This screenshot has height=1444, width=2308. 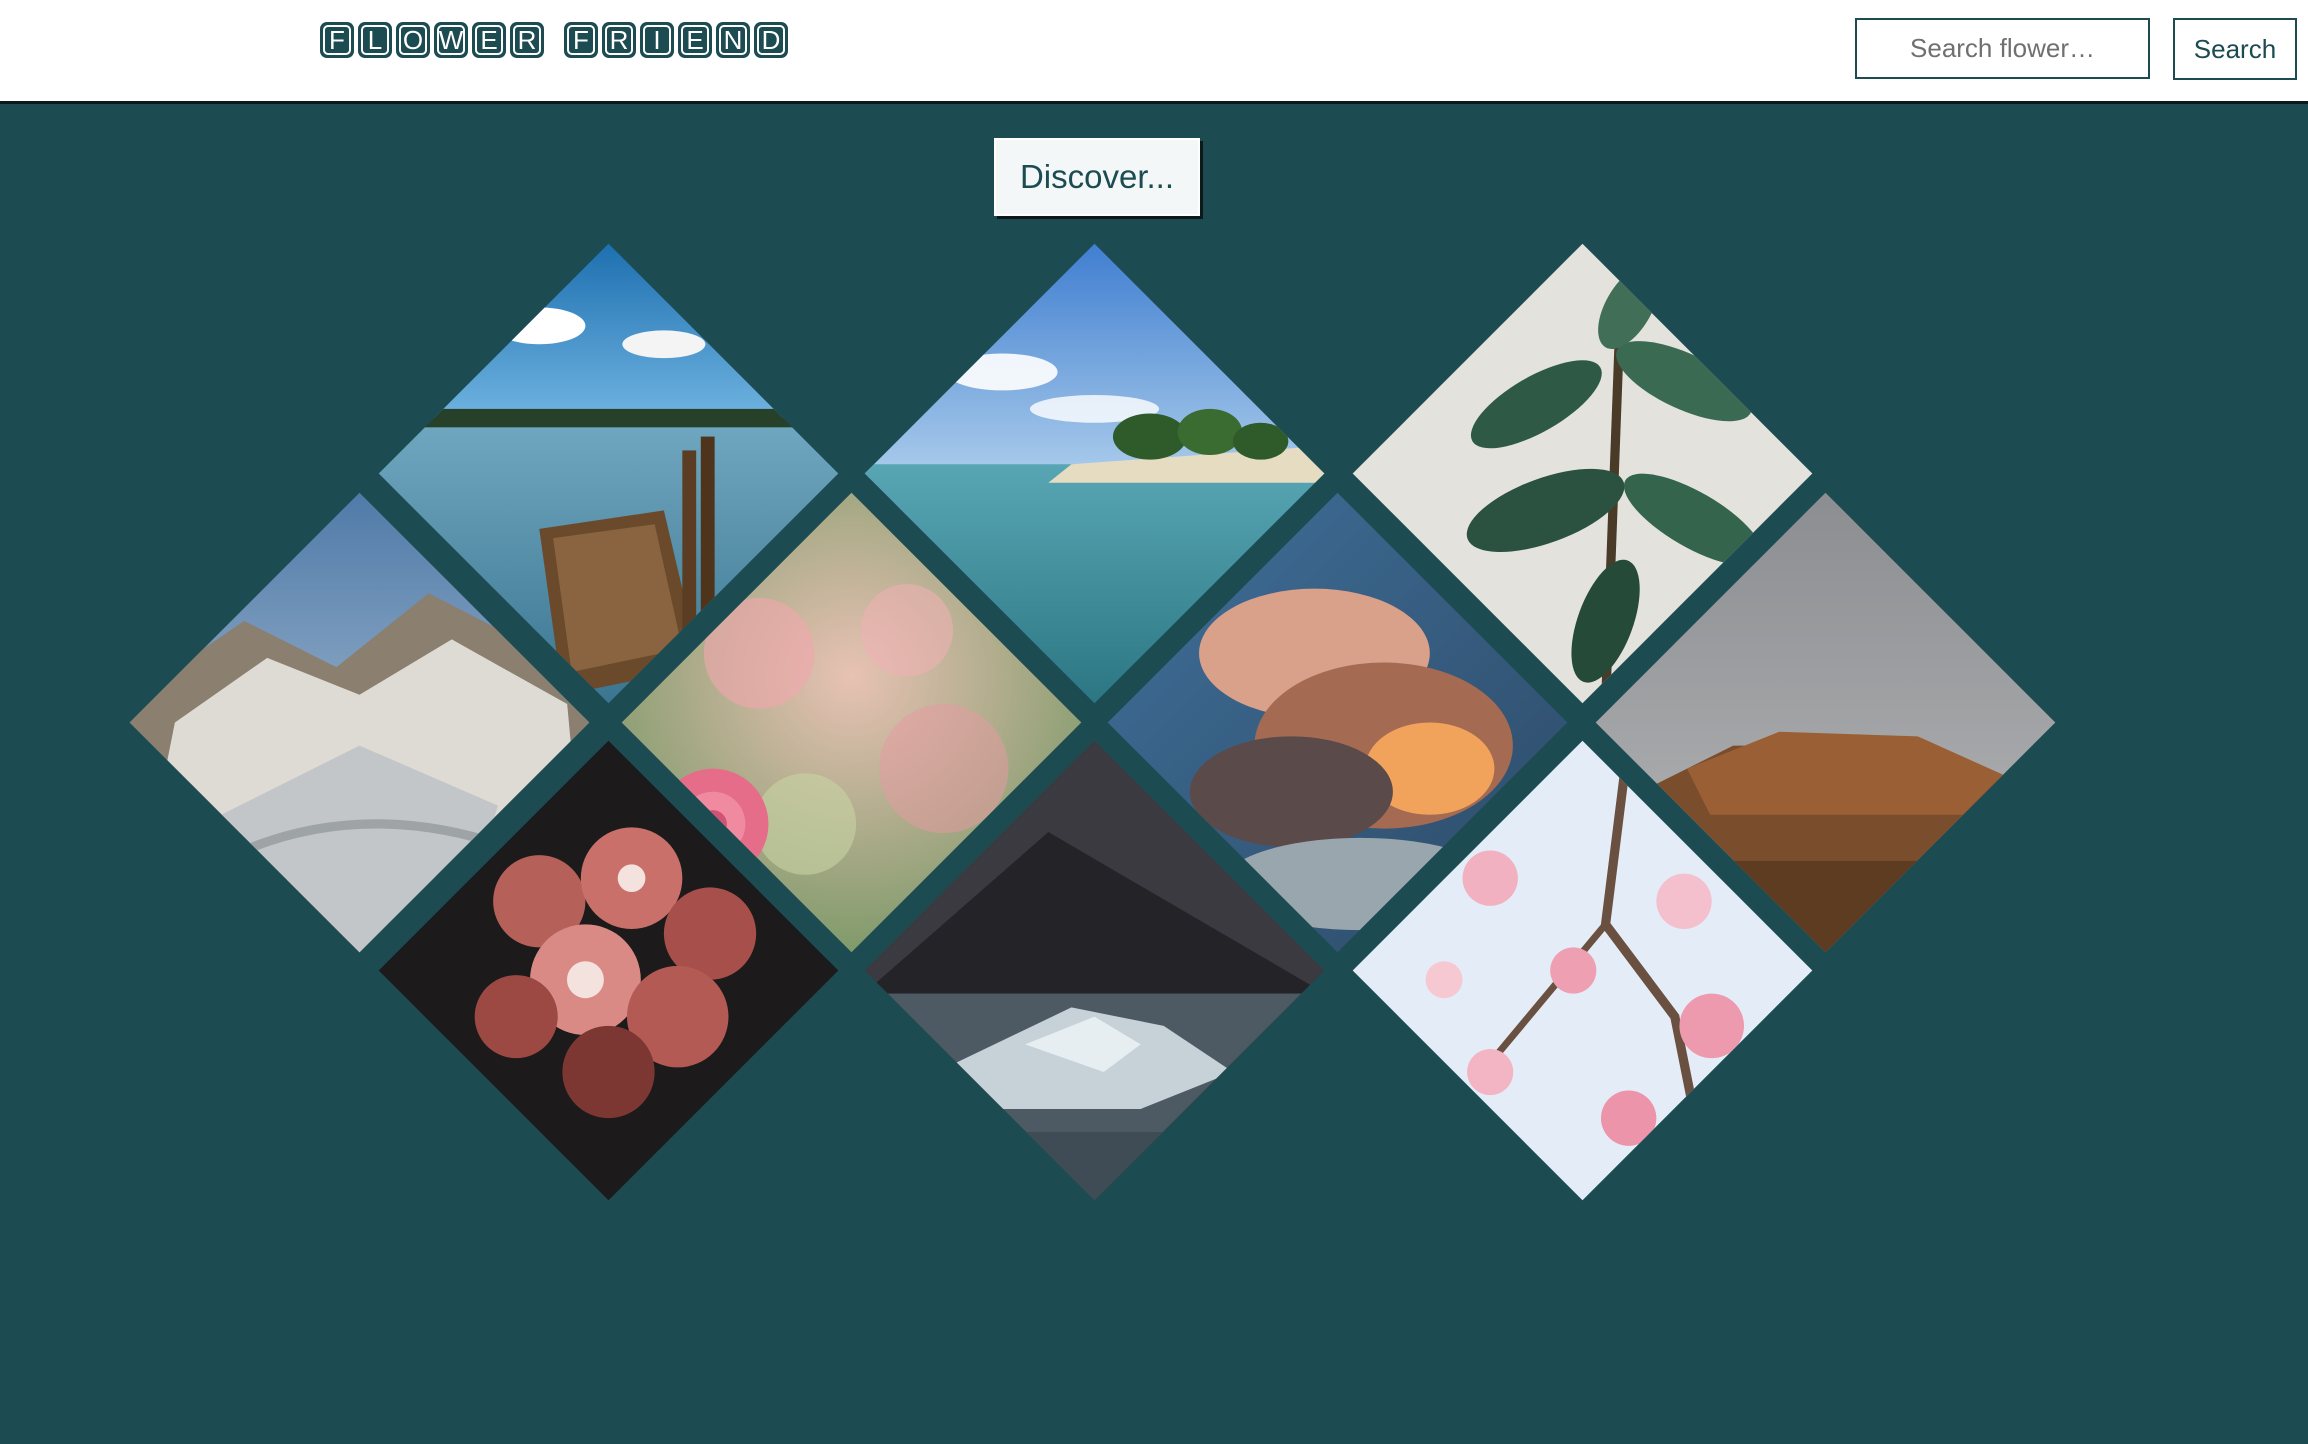 What do you see at coordinates (375, 40) in the screenshot?
I see `logo-letter: L` at bounding box center [375, 40].